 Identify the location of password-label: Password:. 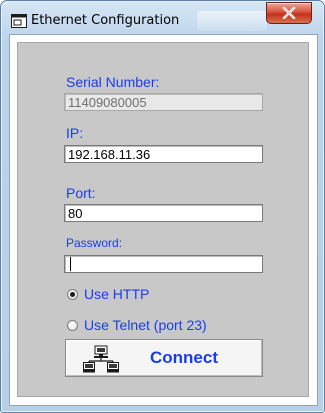
(94, 243).